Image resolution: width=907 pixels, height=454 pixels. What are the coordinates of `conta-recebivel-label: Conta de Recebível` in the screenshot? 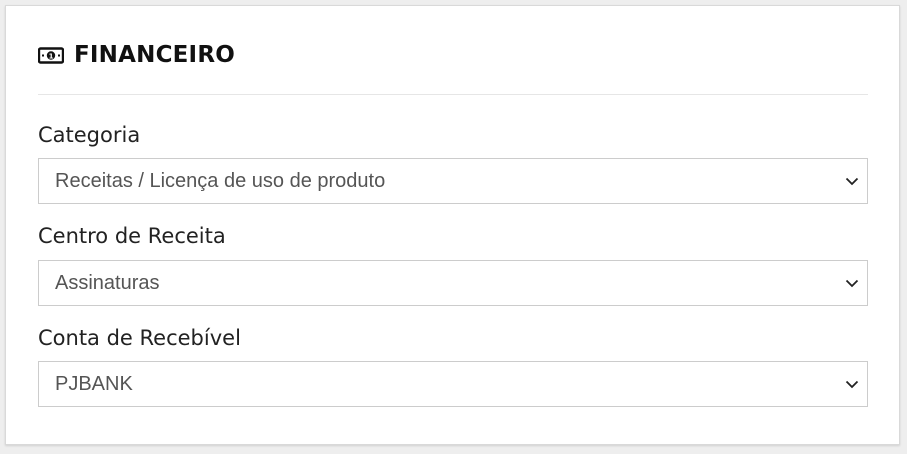 It's located at (139, 338).